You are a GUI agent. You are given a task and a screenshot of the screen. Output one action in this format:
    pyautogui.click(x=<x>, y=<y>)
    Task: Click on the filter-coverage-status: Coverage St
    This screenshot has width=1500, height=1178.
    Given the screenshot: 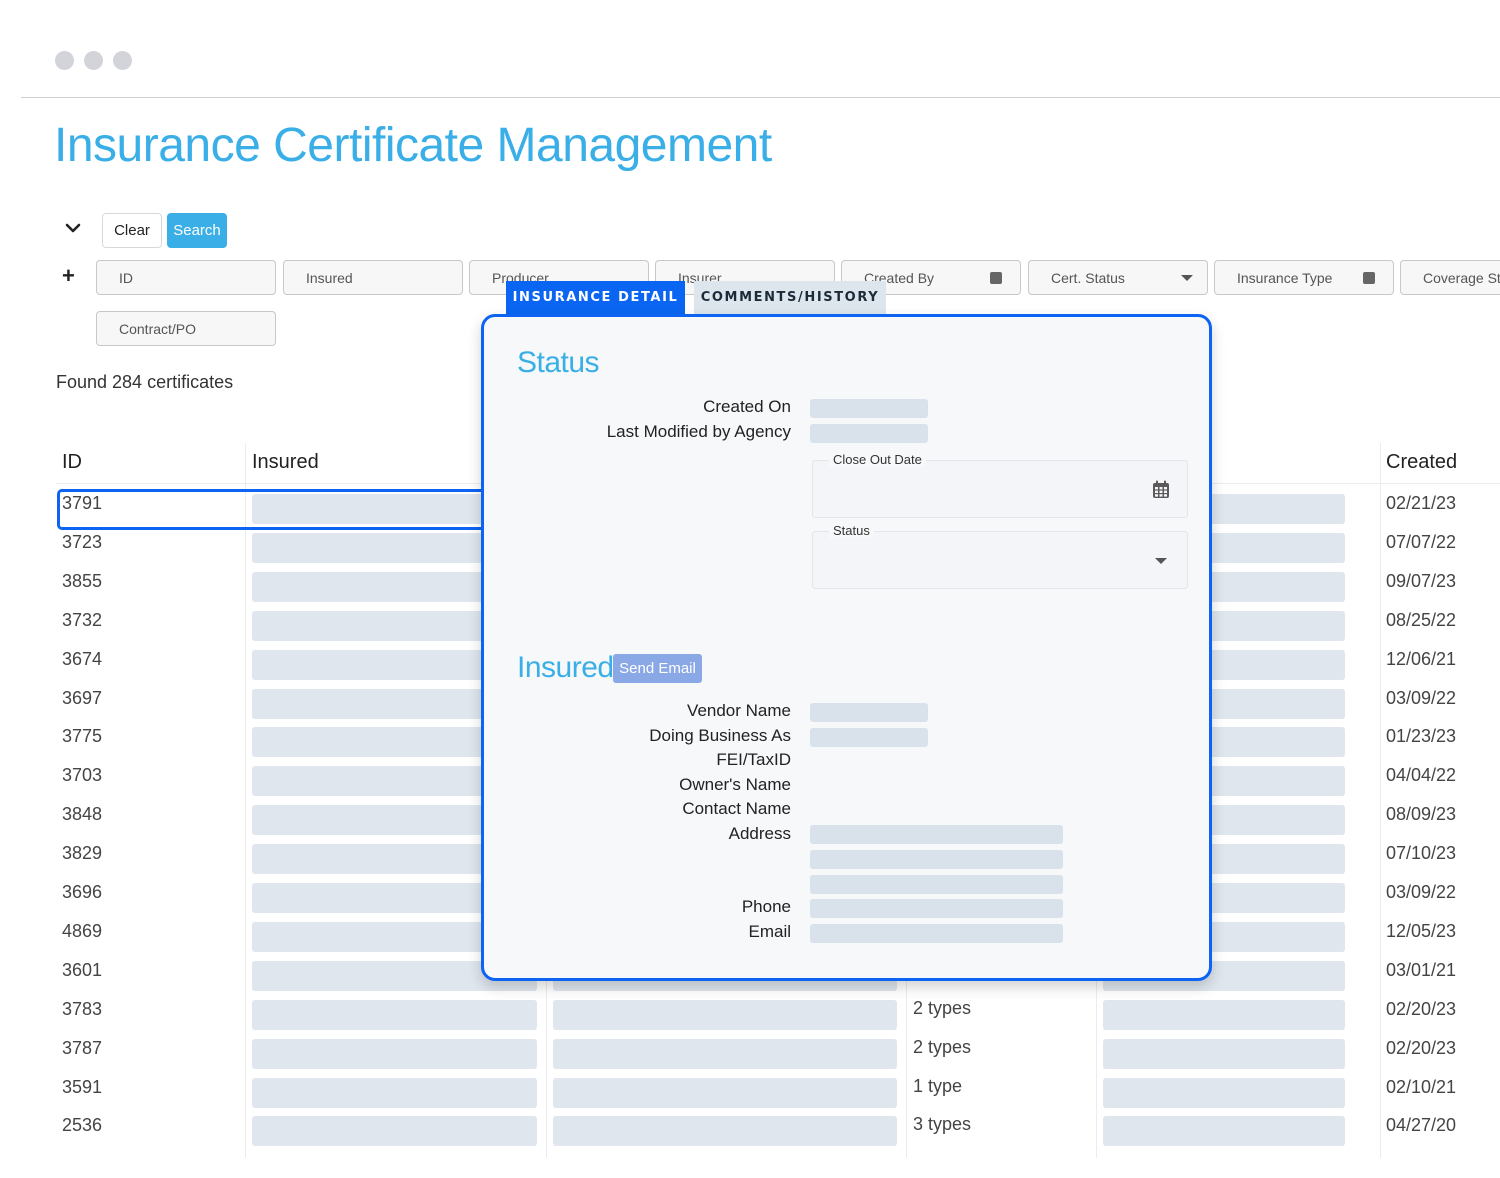 What is the action you would take?
    pyautogui.click(x=1450, y=277)
    